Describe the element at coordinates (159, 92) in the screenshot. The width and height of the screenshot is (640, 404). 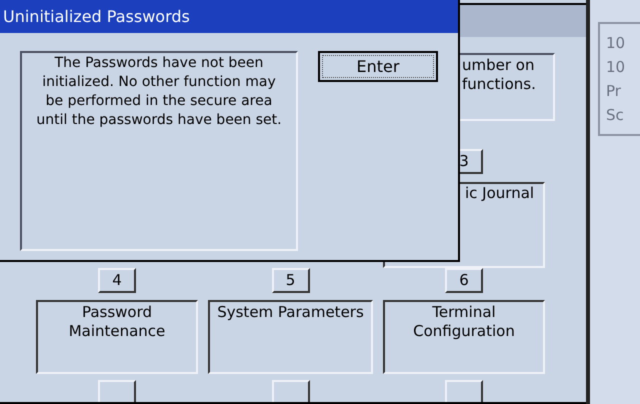
I see `message-text: The Passwords have not been initialized. No other function may be performed in the secure area until the passwords have been set.` at that location.